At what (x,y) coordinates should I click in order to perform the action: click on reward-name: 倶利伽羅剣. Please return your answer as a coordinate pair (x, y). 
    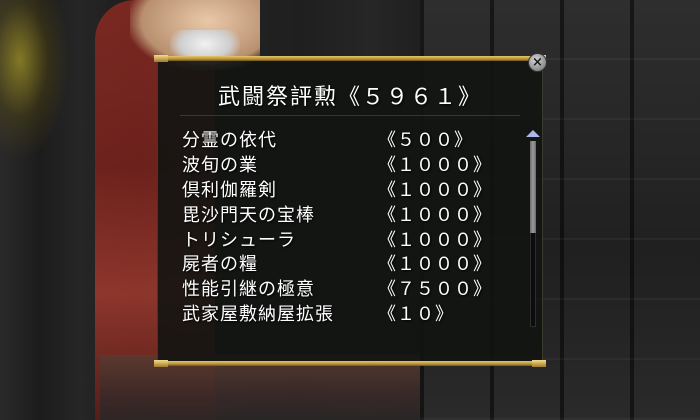
    Looking at the image, I should click on (229, 190).